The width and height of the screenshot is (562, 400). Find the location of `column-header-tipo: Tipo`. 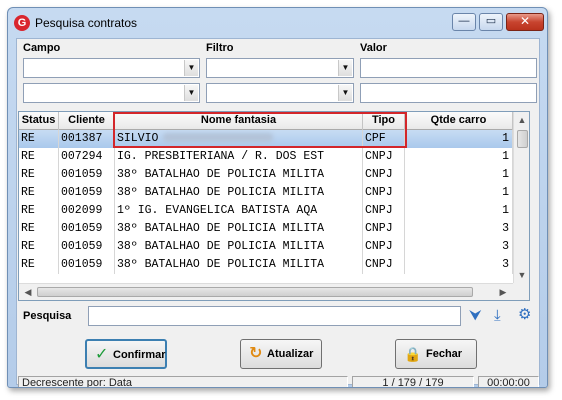

column-header-tipo: Tipo is located at coordinates (384, 121).